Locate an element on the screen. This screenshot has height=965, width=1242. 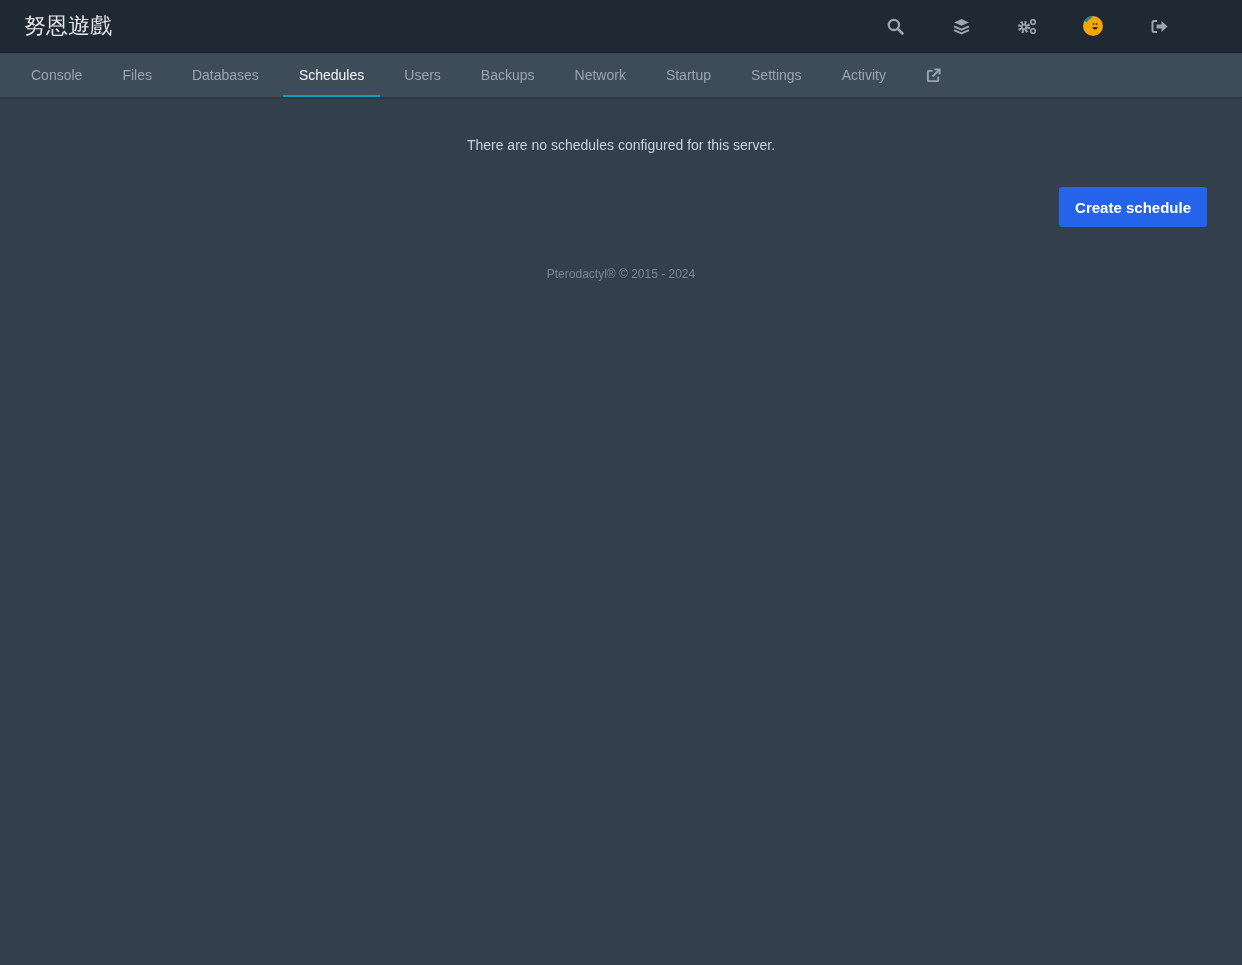
site-title: 努恩遊戲 is located at coordinates (68, 26).